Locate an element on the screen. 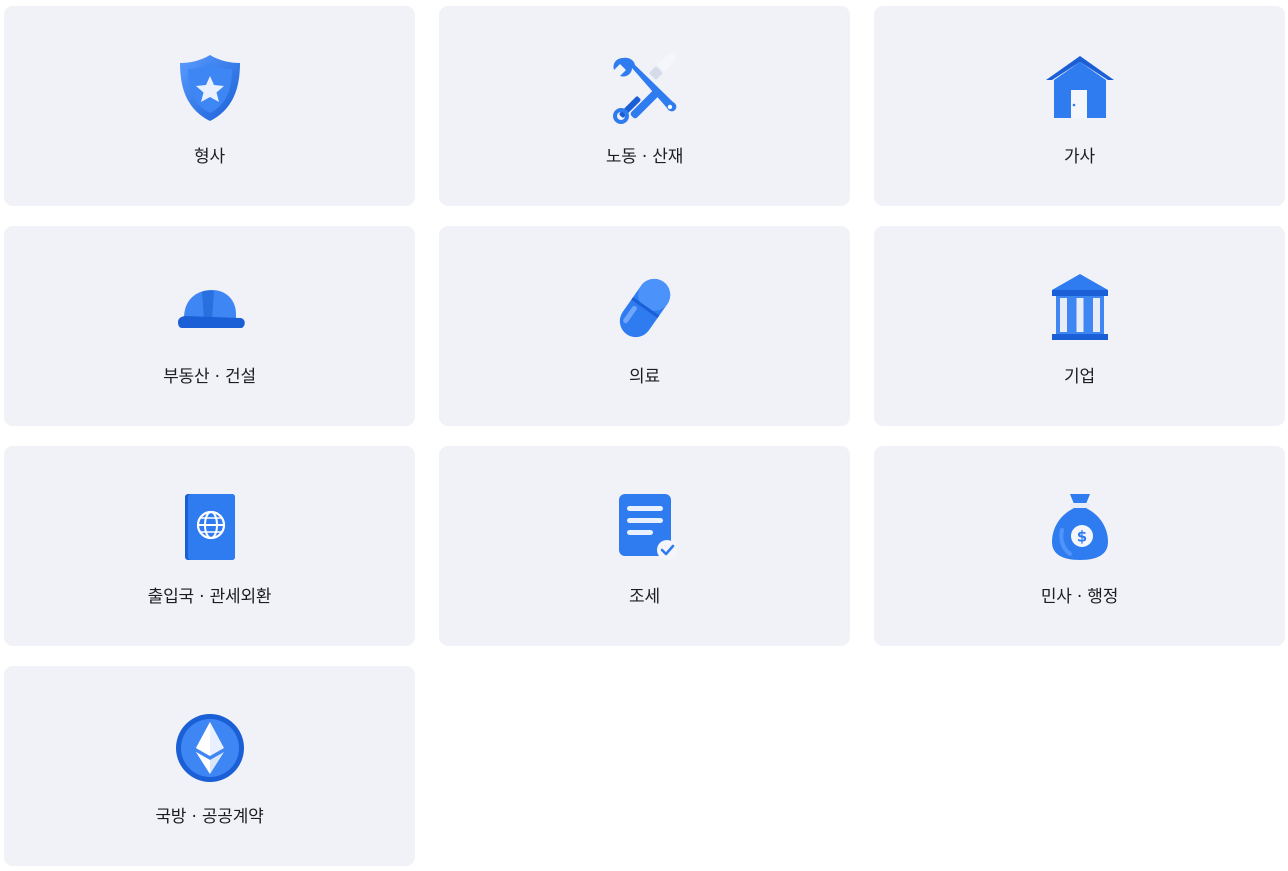 This screenshot has width=1288, height=871. category-label: 민사 · 행정 is located at coordinates (1079, 597).